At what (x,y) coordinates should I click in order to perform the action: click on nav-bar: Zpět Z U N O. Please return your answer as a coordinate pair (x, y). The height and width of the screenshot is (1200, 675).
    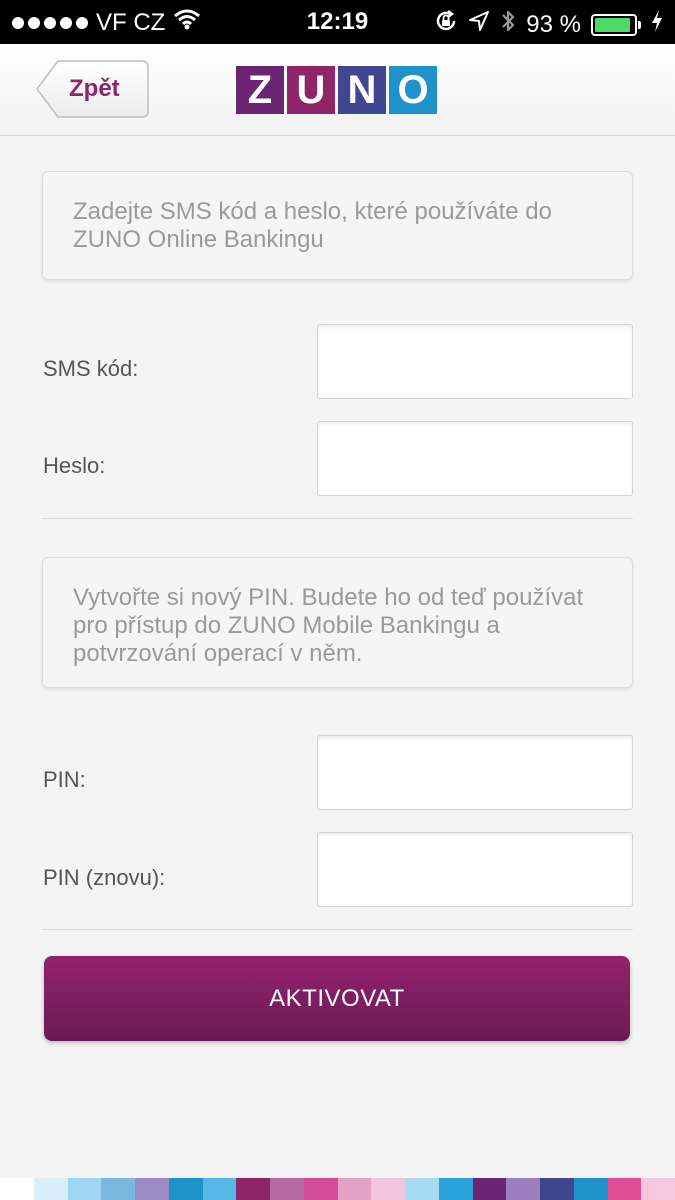
    Looking at the image, I should click on (337, 90).